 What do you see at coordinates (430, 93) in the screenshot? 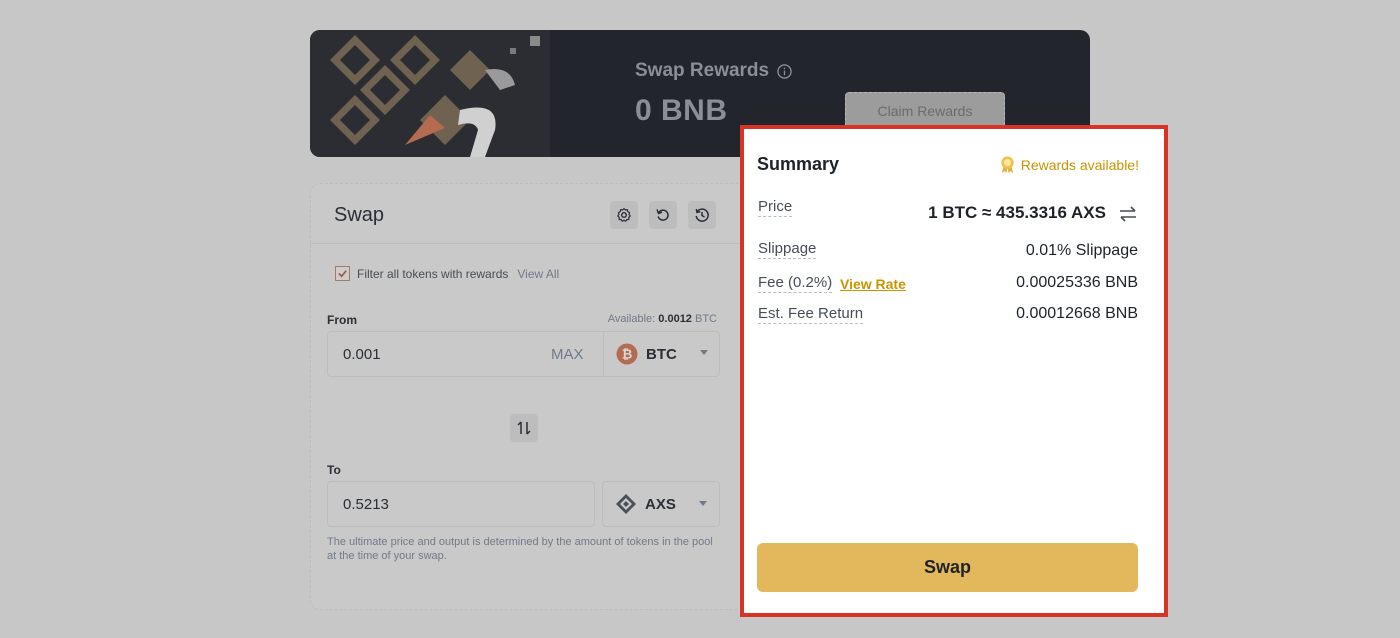
I see `banner-illustration` at bounding box center [430, 93].